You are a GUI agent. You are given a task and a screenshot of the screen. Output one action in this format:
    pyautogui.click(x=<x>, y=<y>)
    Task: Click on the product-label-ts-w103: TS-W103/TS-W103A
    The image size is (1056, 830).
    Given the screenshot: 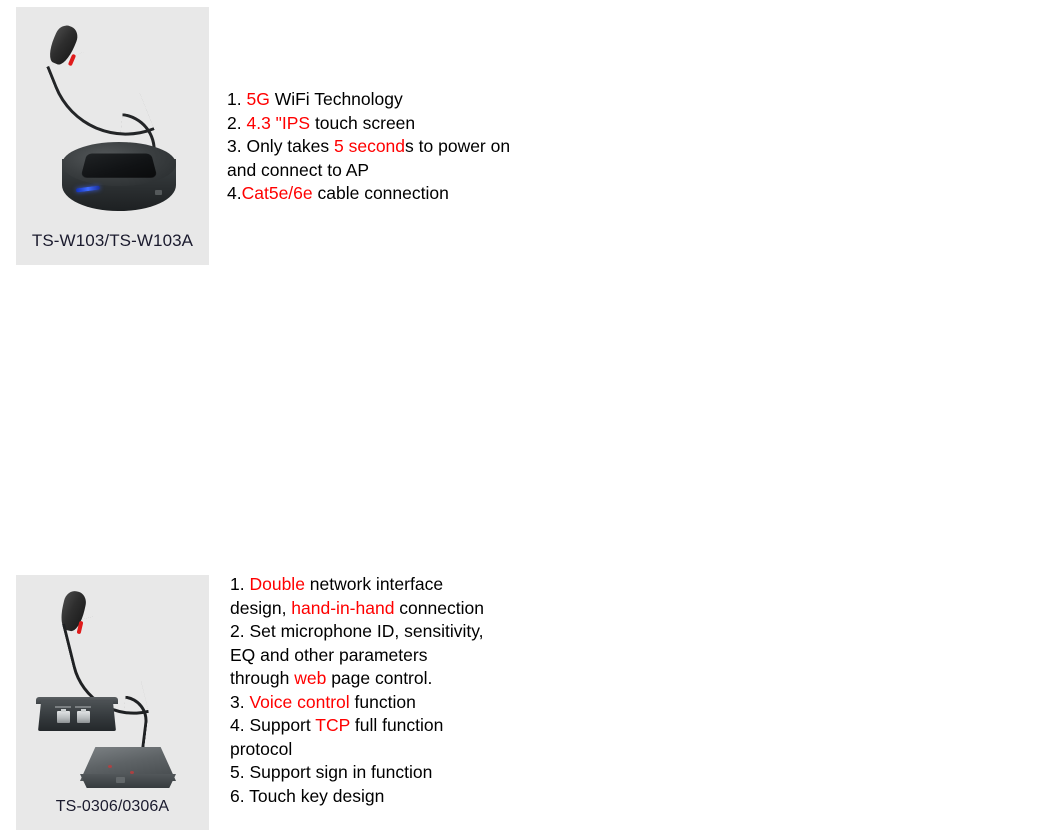 What is the action you would take?
    pyautogui.click(x=112, y=240)
    